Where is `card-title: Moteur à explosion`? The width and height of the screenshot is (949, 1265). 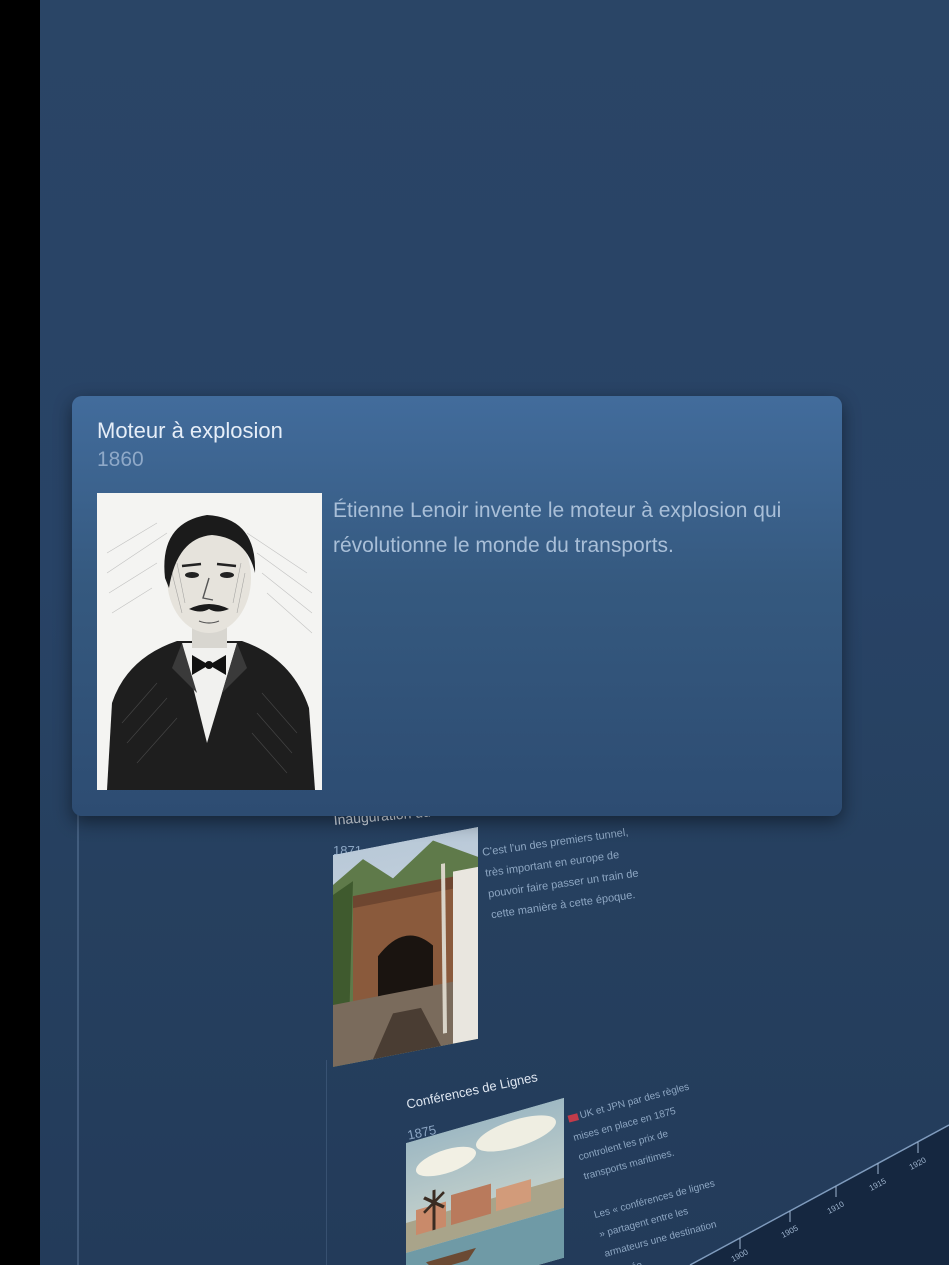 card-title: Moteur à explosion is located at coordinates (190, 430).